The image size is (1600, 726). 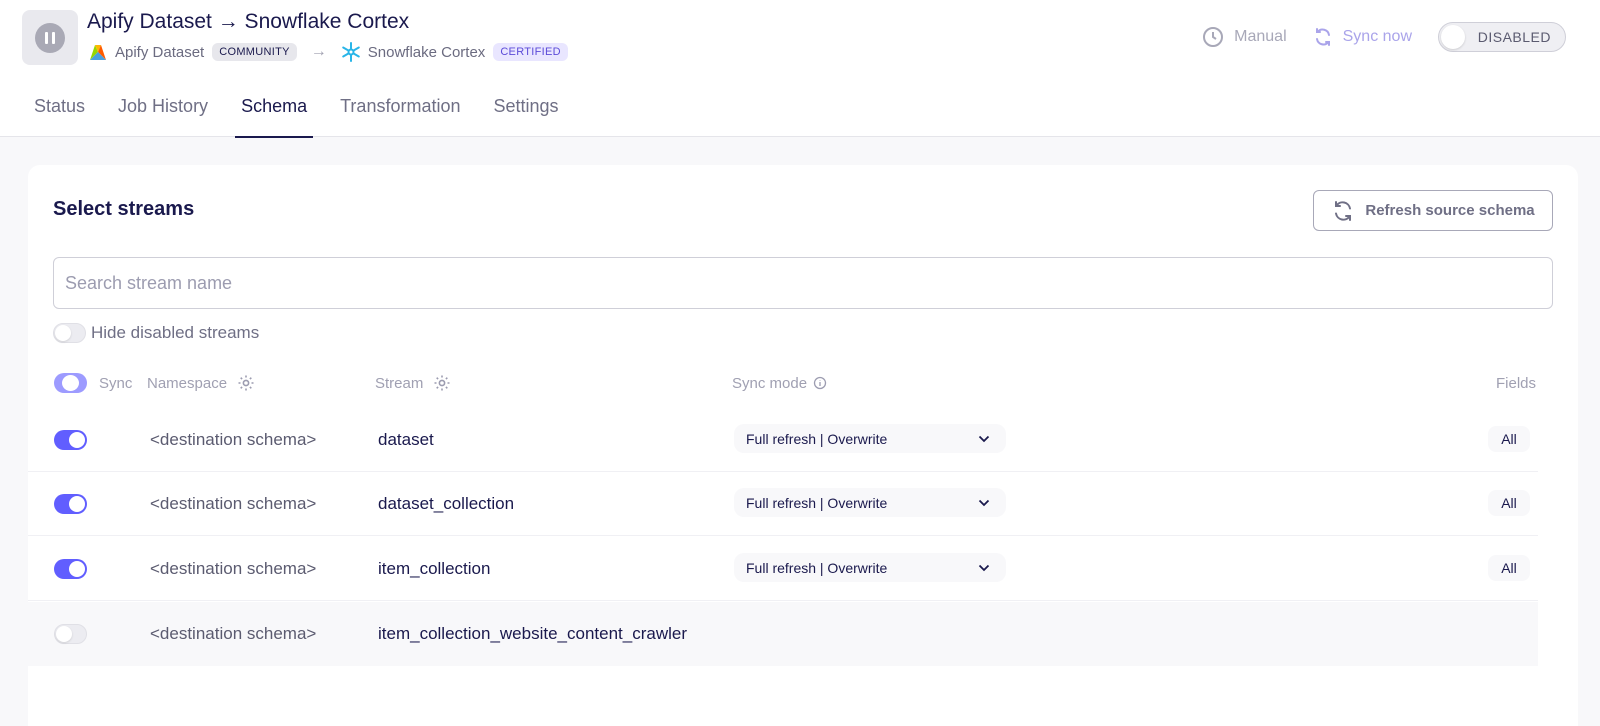 What do you see at coordinates (159, 52) in the screenshot?
I see `source-link: Apify Dataset` at bounding box center [159, 52].